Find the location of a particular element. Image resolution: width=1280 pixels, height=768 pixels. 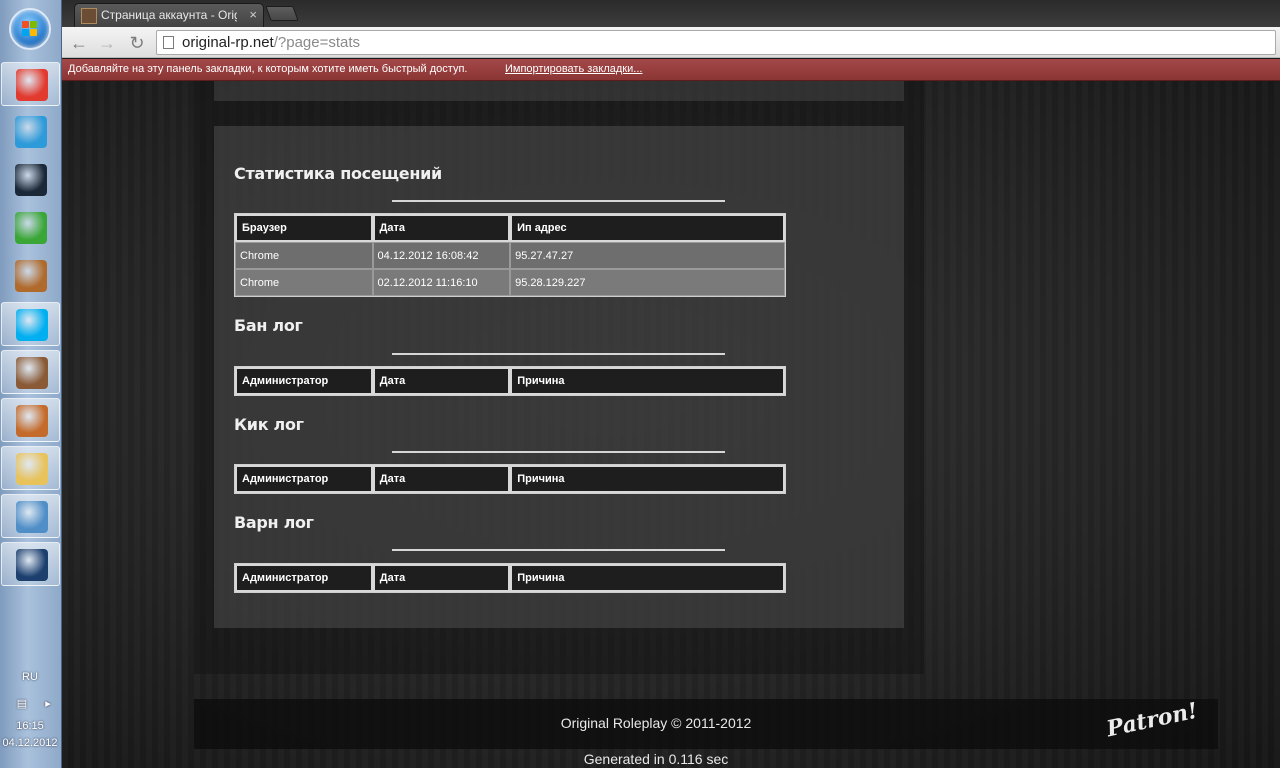

qip-icon is located at coordinates (31, 228).